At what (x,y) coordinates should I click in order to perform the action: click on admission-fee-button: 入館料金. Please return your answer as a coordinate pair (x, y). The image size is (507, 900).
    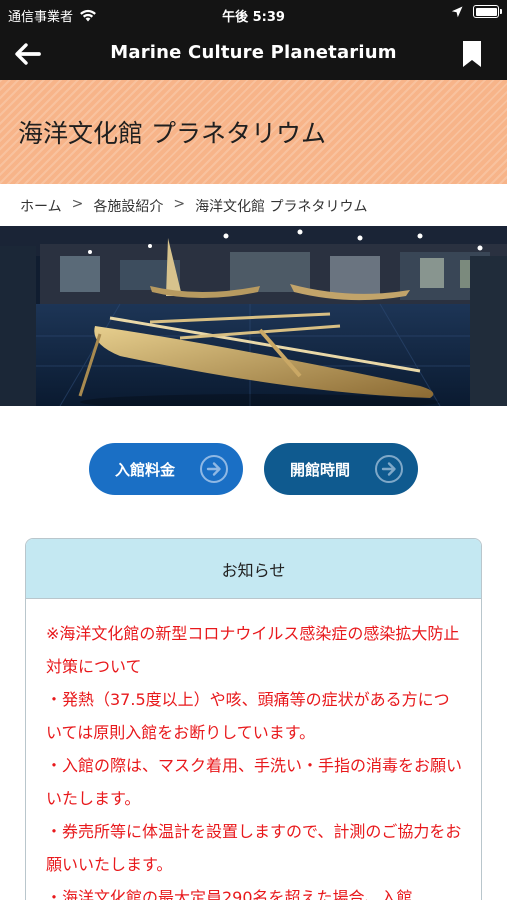
    Looking at the image, I should click on (166, 469).